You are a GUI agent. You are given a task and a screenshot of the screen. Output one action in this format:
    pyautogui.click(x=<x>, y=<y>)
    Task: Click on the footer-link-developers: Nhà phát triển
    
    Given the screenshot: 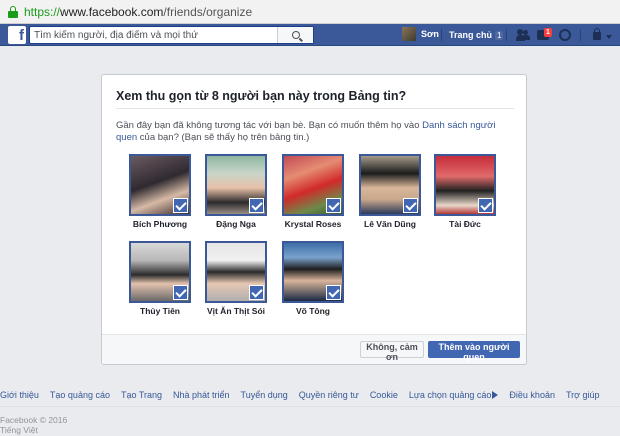 What is the action you would take?
    pyautogui.click(x=201, y=395)
    